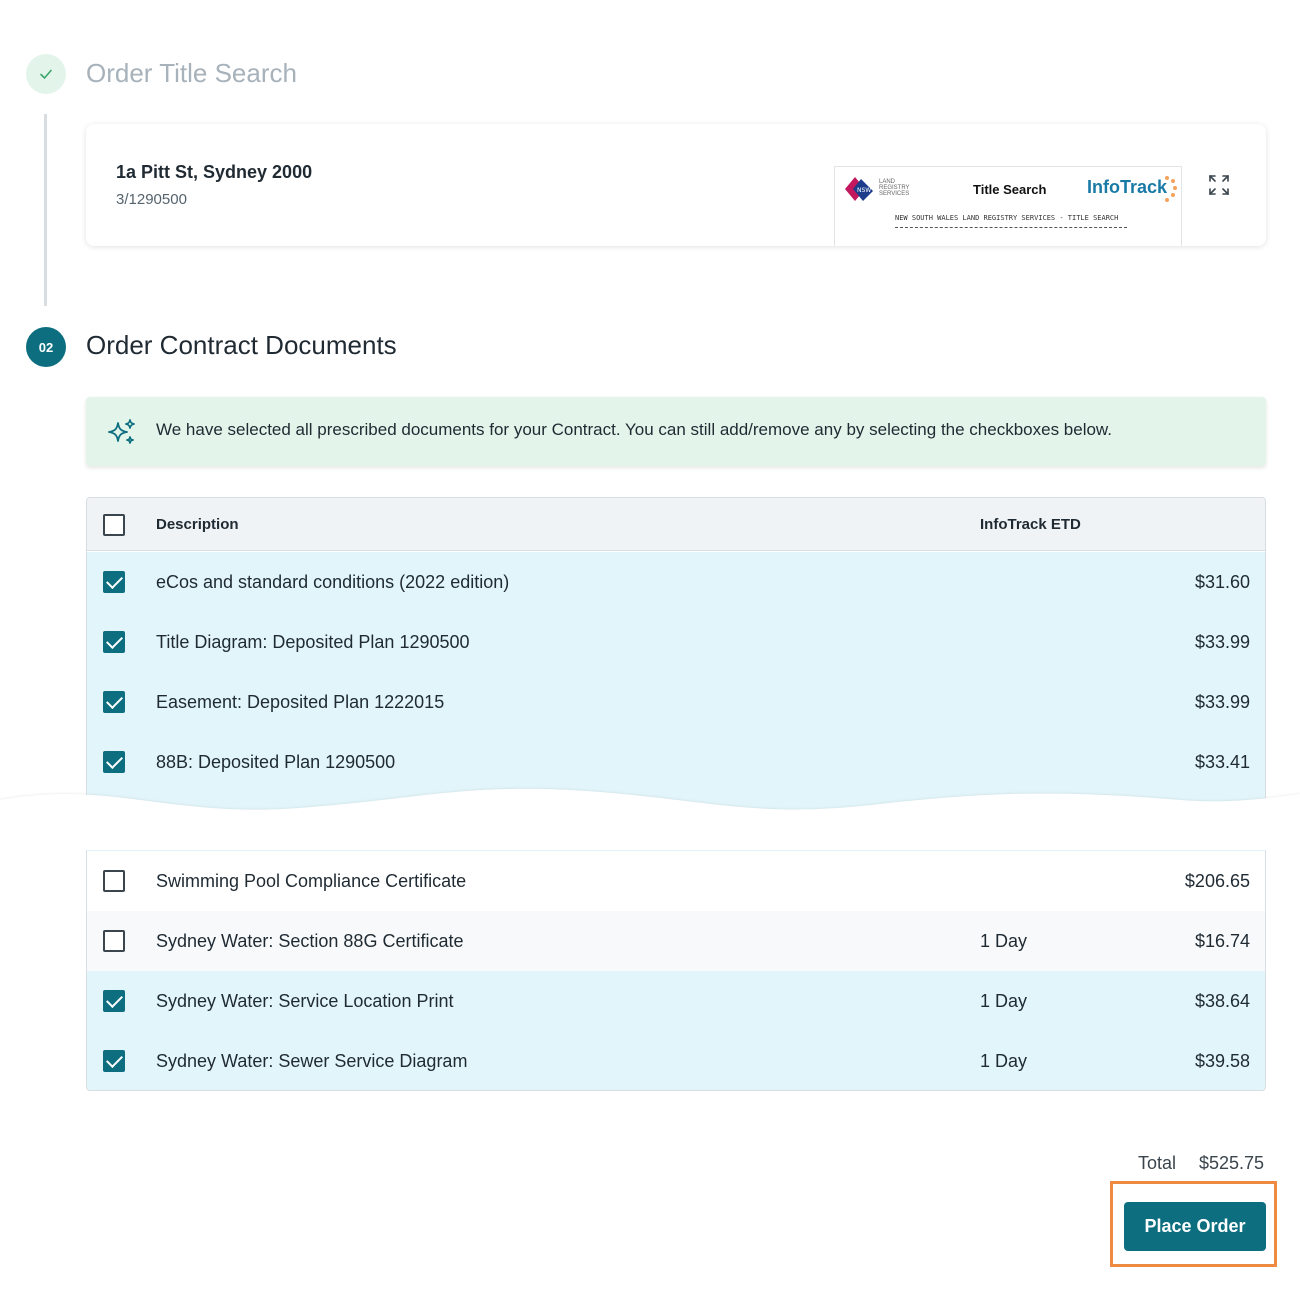  Describe the element at coordinates (1010, 189) in the screenshot. I see `thumbnail-title: Title Search` at that location.